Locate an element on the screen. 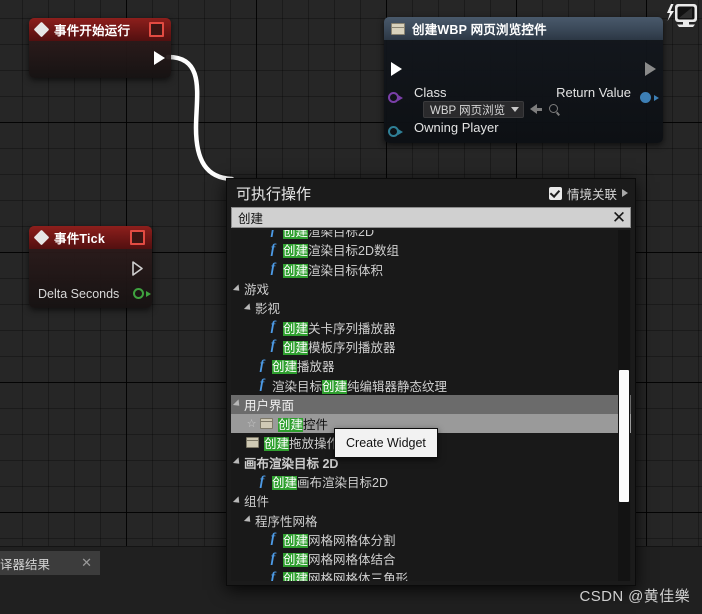  actions-list-item: f 渲染目标创建纯编辑器静态纹理 is located at coordinates (431, 384).